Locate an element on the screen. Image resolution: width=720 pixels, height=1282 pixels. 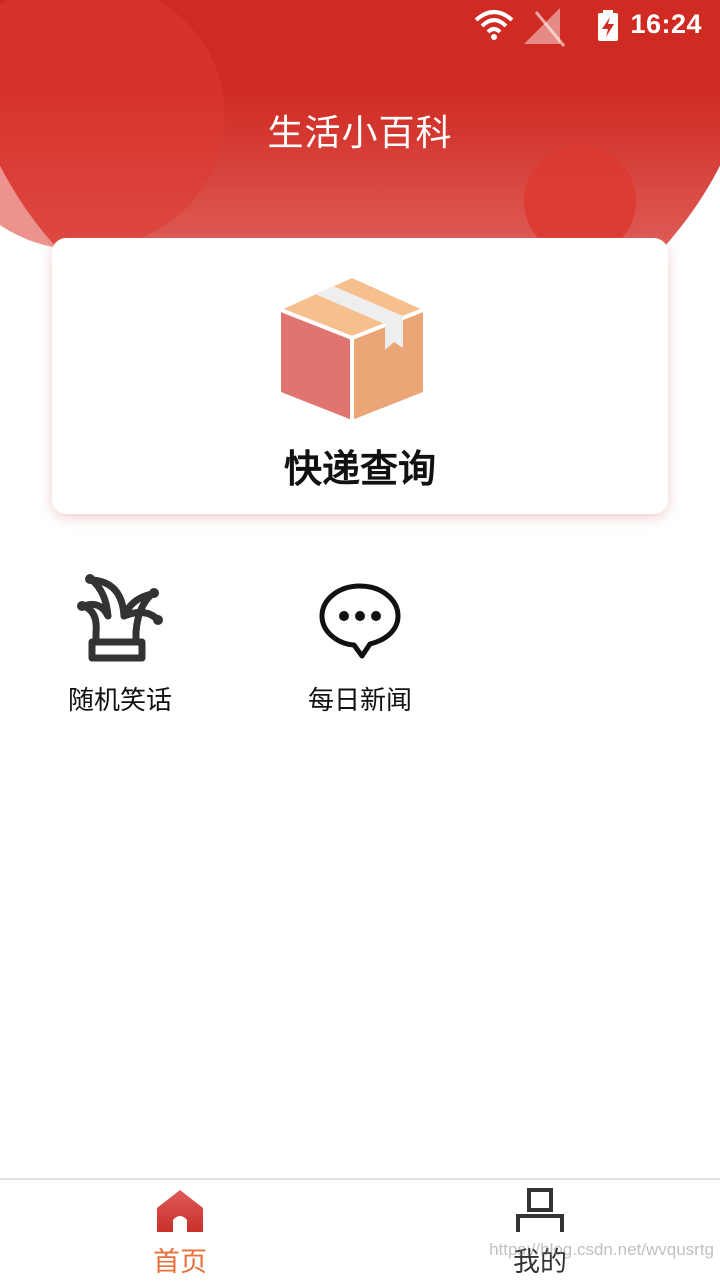
nav-item-home: 首页 is located at coordinates (180, 1233).